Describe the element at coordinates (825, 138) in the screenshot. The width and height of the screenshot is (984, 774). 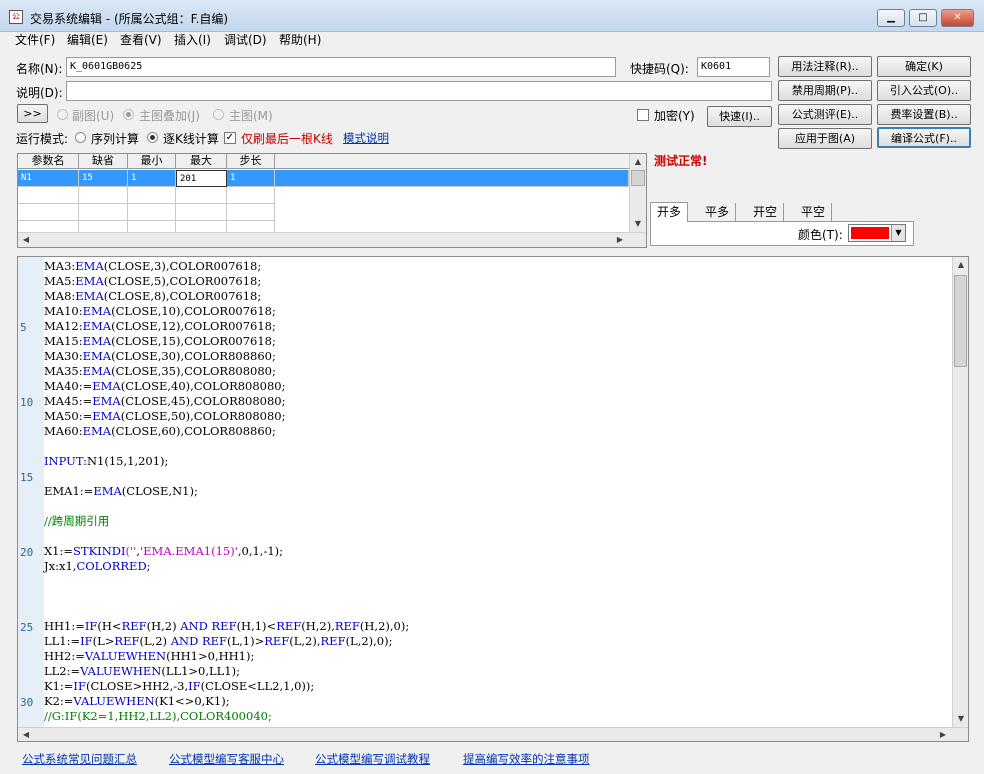
I see `apply-to-chart-button: 应用于图(A)` at that location.